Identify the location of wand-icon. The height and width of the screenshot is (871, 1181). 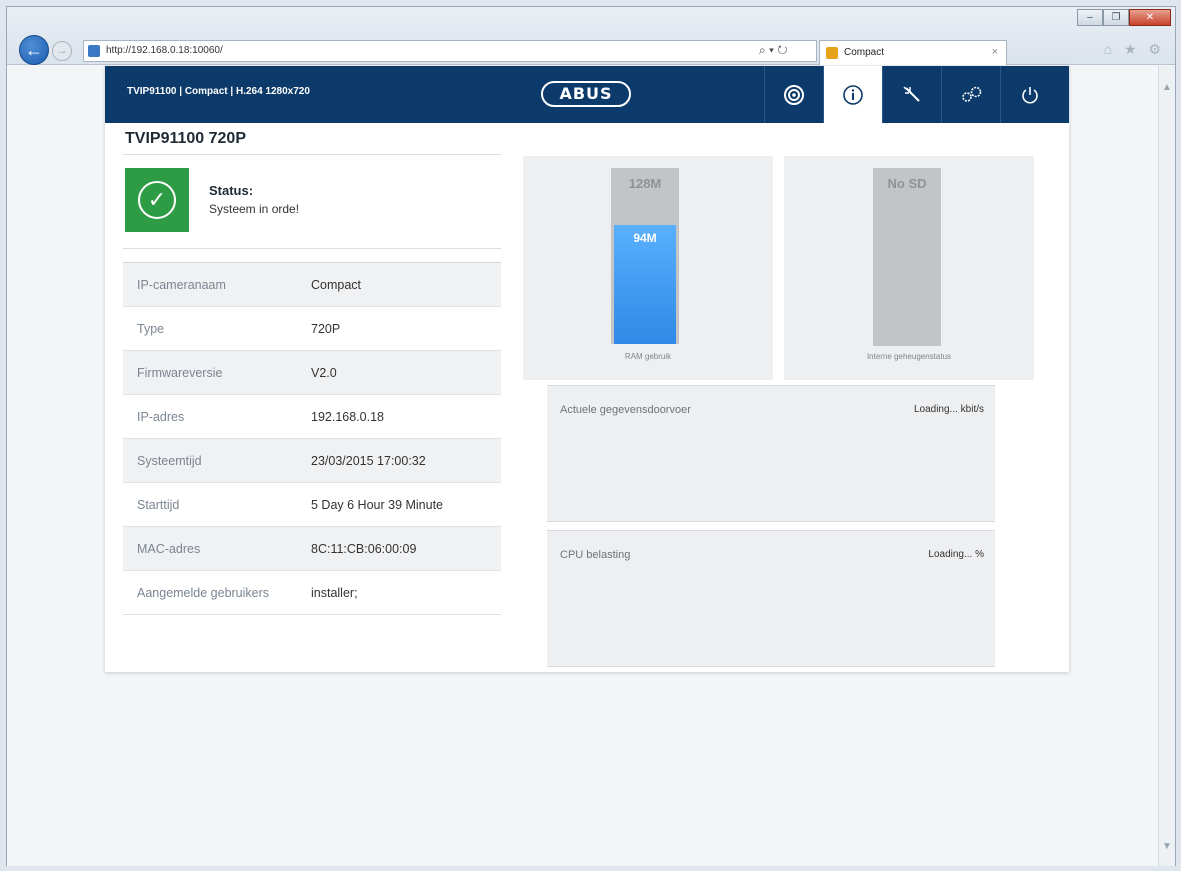
(911, 93).